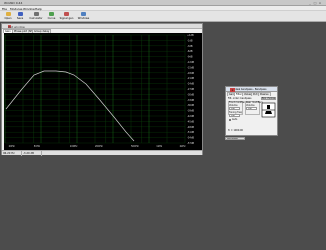 The height and width of the screenshot is (250, 326). What do you see at coordinates (264, 94) in the screenshot?
I see `dialog-tab-passive: Passive` at bounding box center [264, 94].